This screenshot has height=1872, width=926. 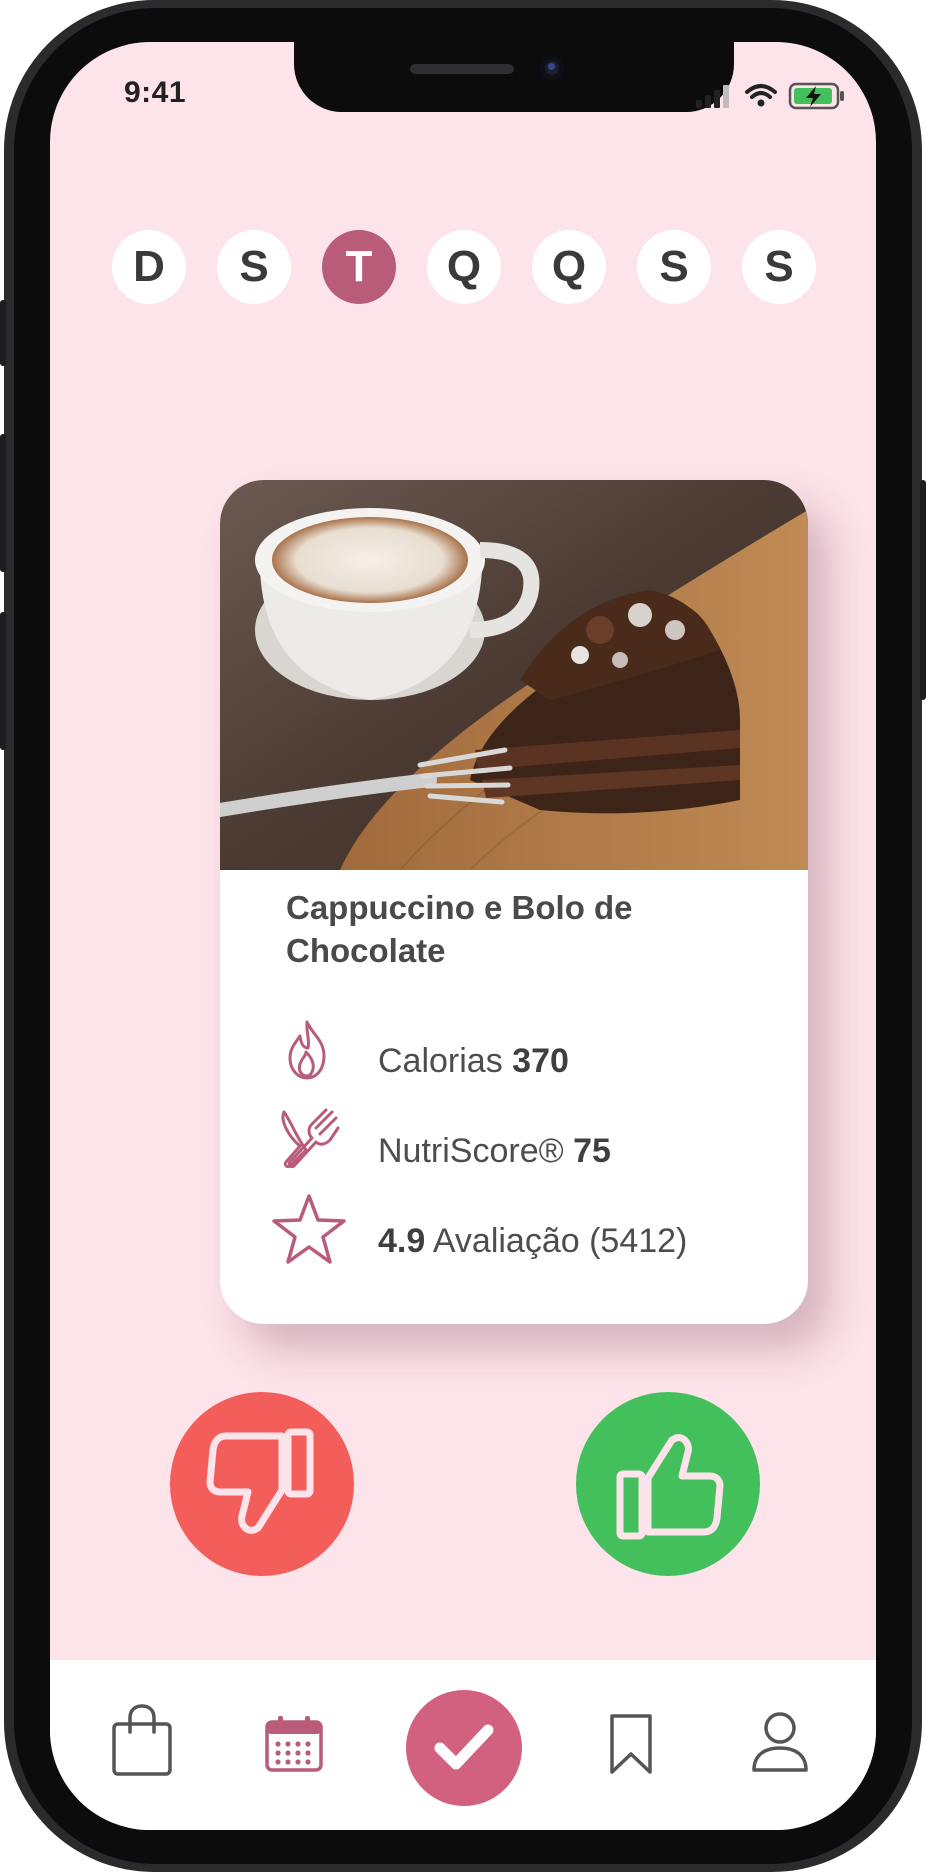 I want to click on calories-label: Calorias, so click(x=440, y=1061).